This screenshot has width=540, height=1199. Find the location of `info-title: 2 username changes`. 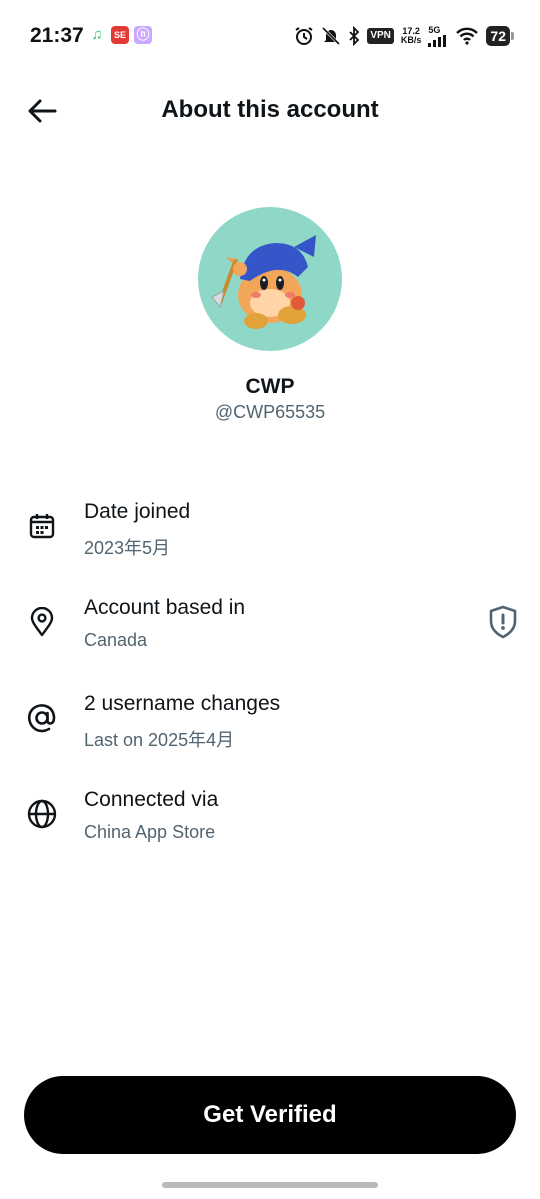

info-title: 2 username changes is located at coordinates (182, 703).